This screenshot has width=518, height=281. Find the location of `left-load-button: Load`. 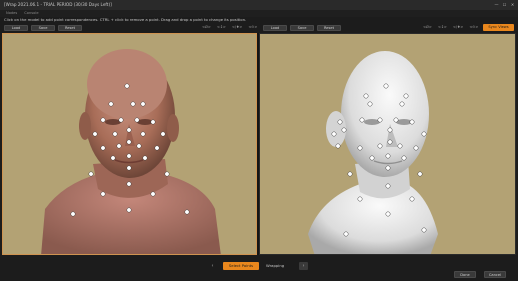

left-load-button: Load is located at coordinates (16, 27).